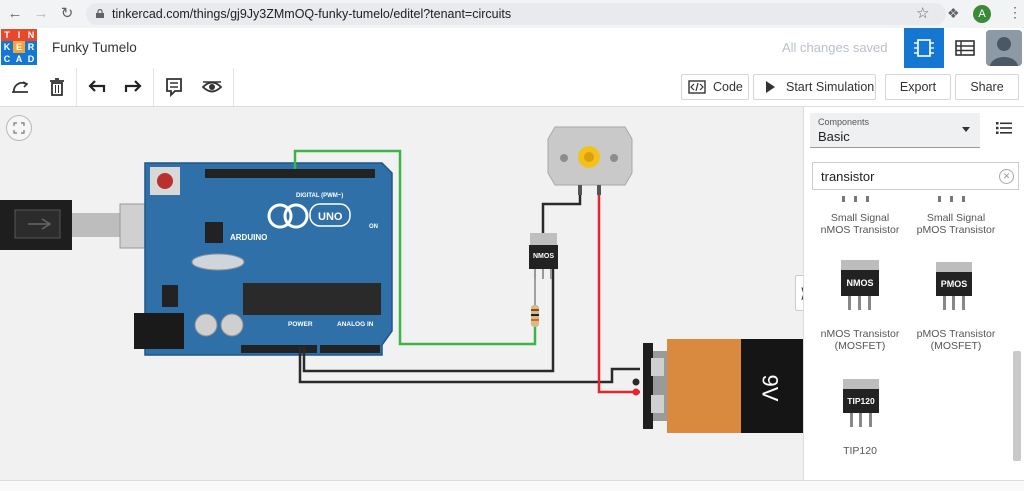 The image size is (1024, 491). I want to click on panel-scrollbar, so click(1017, 406).